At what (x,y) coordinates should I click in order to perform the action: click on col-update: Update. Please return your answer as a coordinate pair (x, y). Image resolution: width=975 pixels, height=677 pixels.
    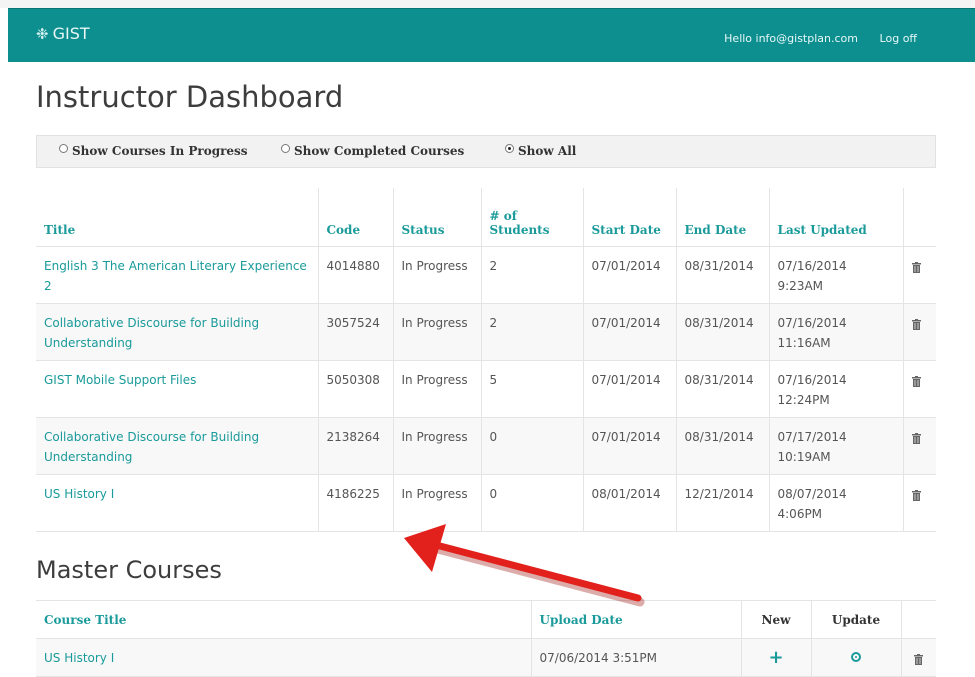
    Looking at the image, I should click on (856, 619).